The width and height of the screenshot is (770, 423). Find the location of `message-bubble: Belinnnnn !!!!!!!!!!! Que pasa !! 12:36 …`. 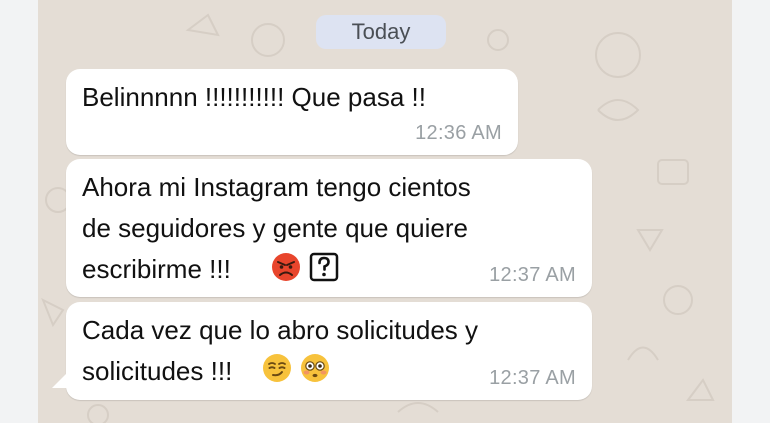

message-bubble: Belinnnnn !!!!!!!!!!! Que pasa !! 12:36 … is located at coordinates (292, 112).